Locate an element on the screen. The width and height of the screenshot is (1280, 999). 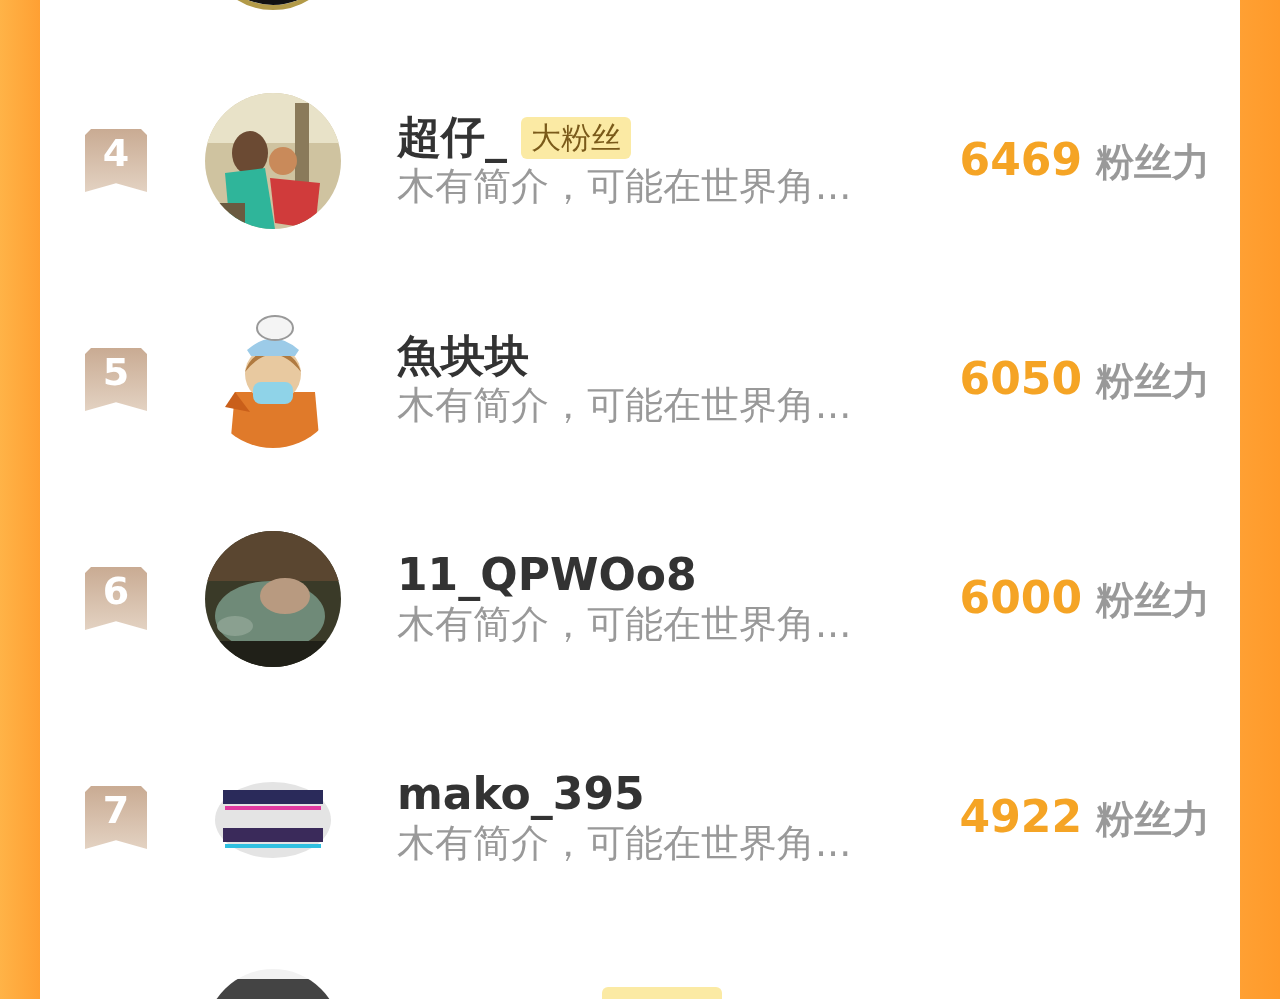
fan-score: 6050 is located at coordinates (1020, 378).